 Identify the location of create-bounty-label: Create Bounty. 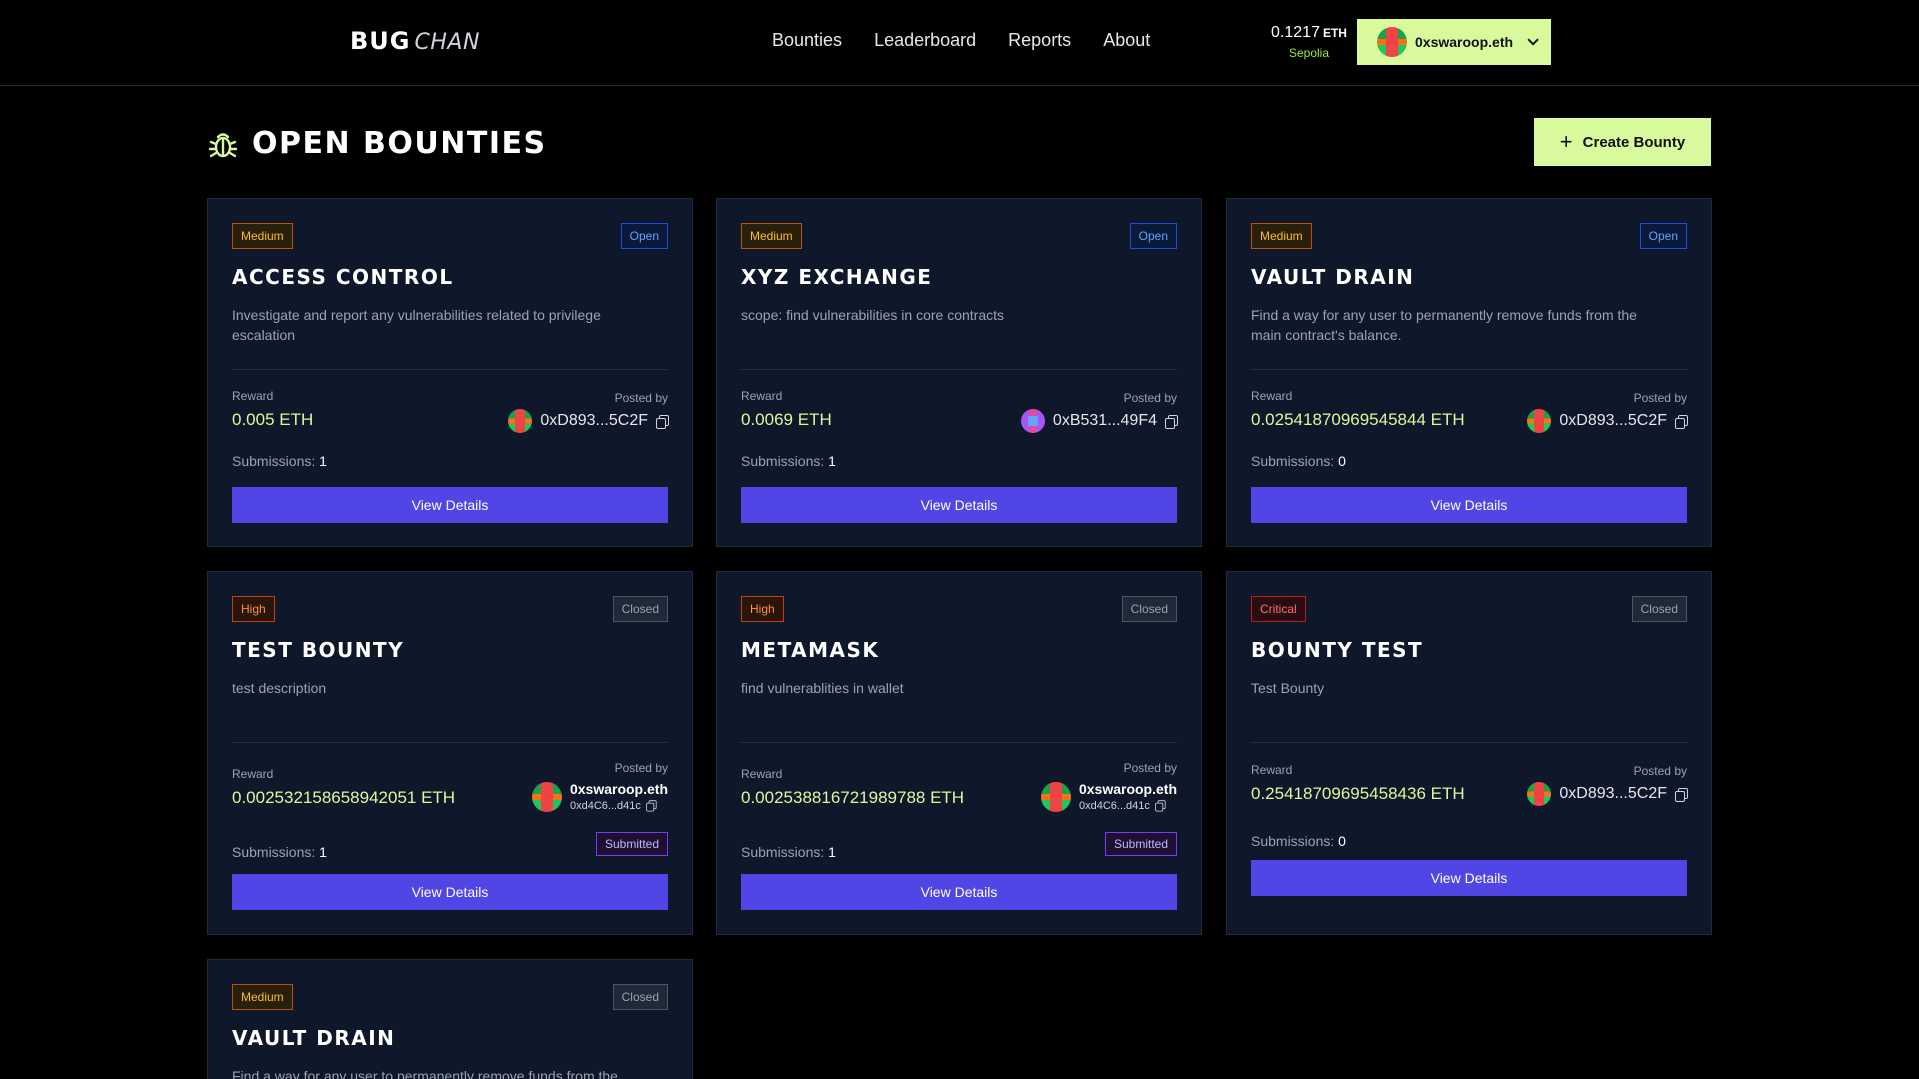
(1634, 142).